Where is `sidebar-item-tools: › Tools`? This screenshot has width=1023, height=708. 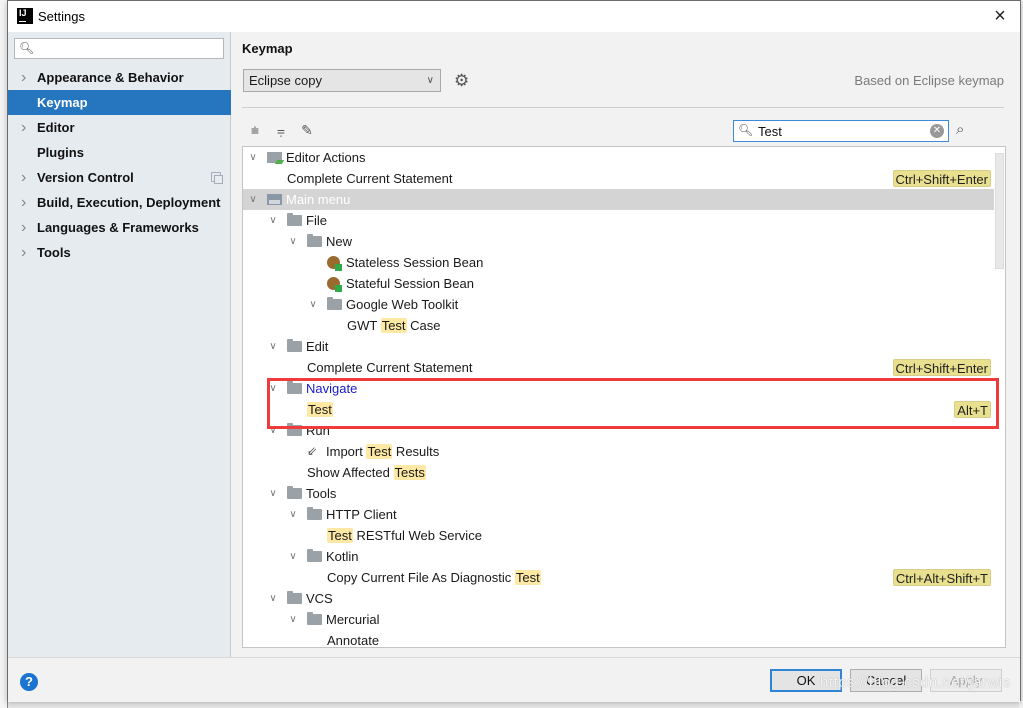 sidebar-item-tools: › Tools is located at coordinates (119, 252).